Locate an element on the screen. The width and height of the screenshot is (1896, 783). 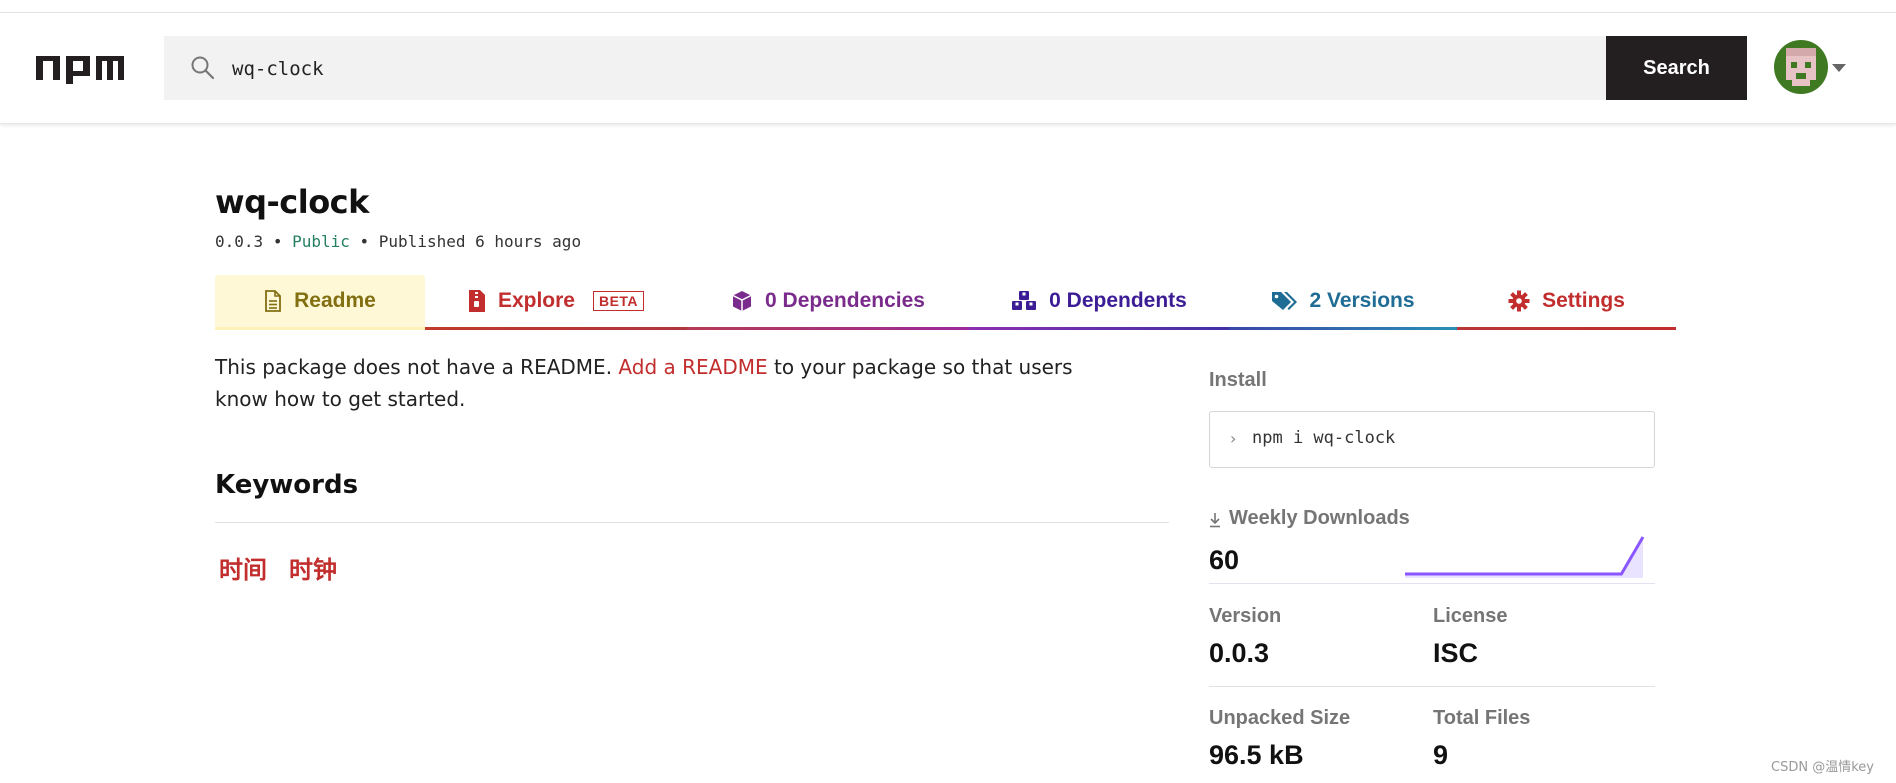
package-title: wq-clock is located at coordinates (292, 202).